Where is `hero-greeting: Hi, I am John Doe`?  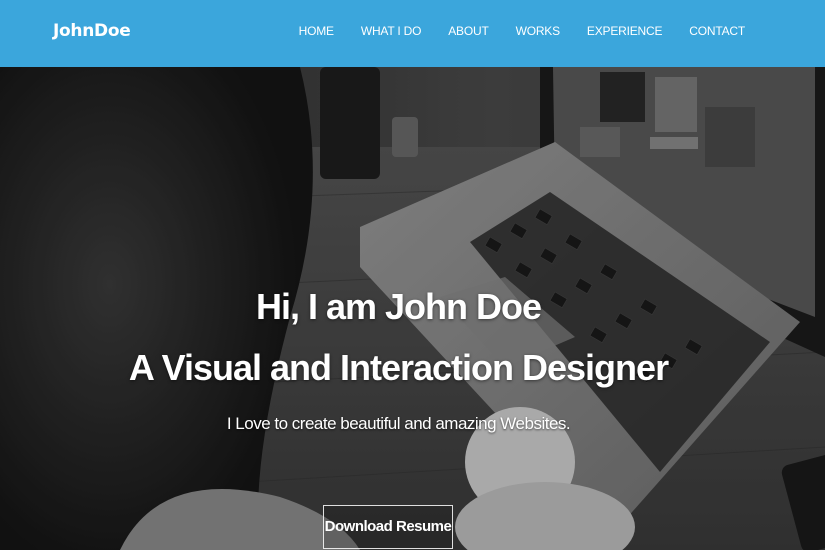 hero-greeting: Hi, I am John Doe is located at coordinates (398, 306).